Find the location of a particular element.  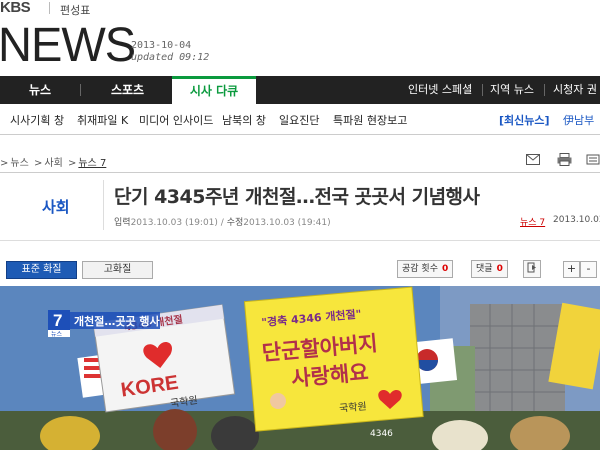

subnav-item: 특파원 현장보고 is located at coordinates (370, 120).